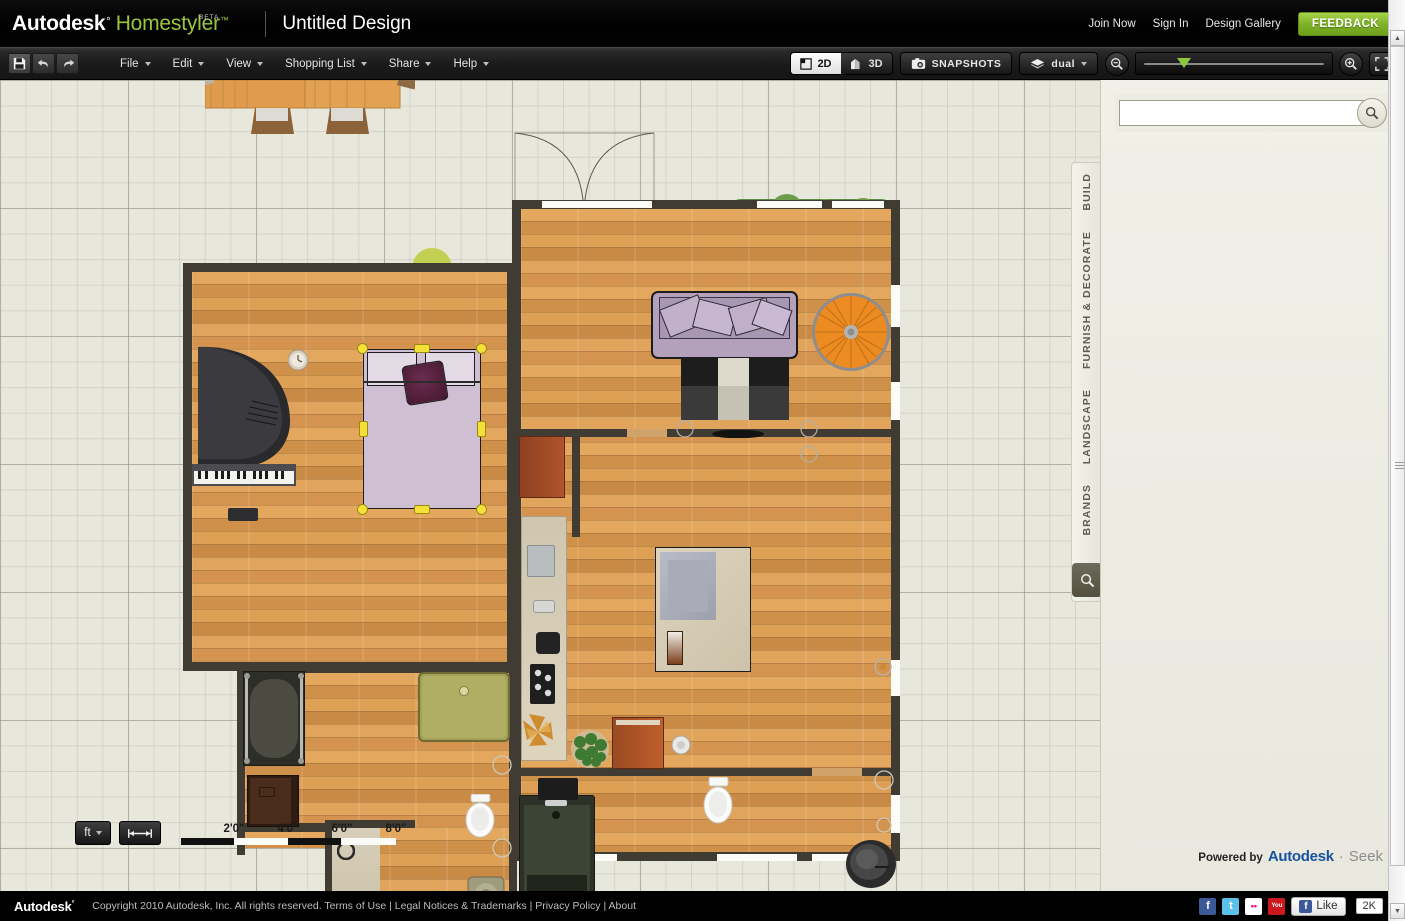 The height and width of the screenshot is (921, 1405). Describe the element at coordinates (956, 63) in the screenshot. I see `snapshots-button: SNAPSHOTS` at that location.